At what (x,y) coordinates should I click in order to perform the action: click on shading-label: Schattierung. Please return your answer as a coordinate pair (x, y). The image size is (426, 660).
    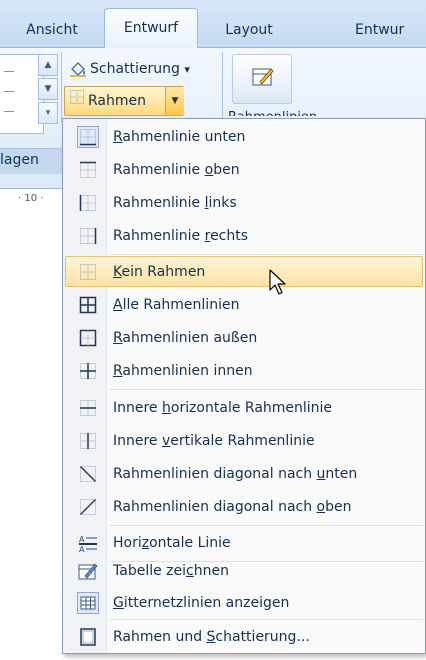
    Looking at the image, I should click on (135, 69).